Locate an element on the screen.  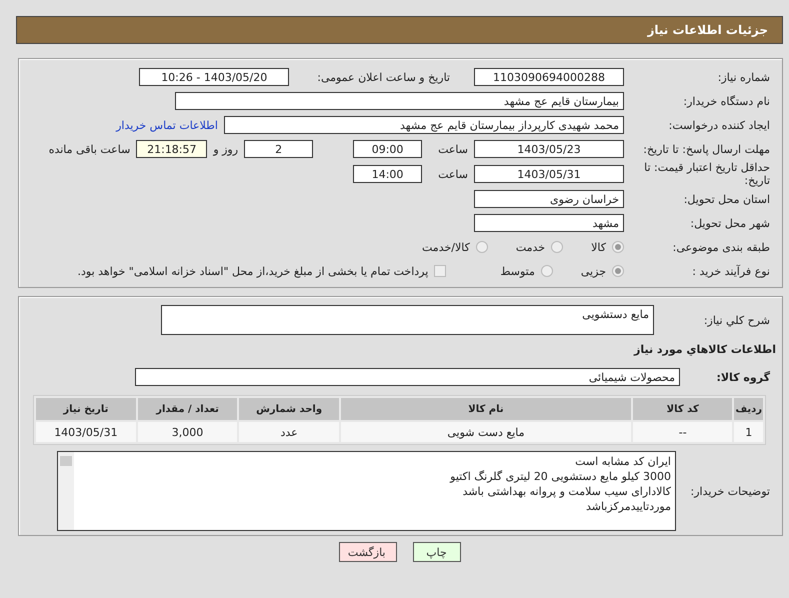
note-line: ایران کد مشابه است is located at coordinates (622, 461).